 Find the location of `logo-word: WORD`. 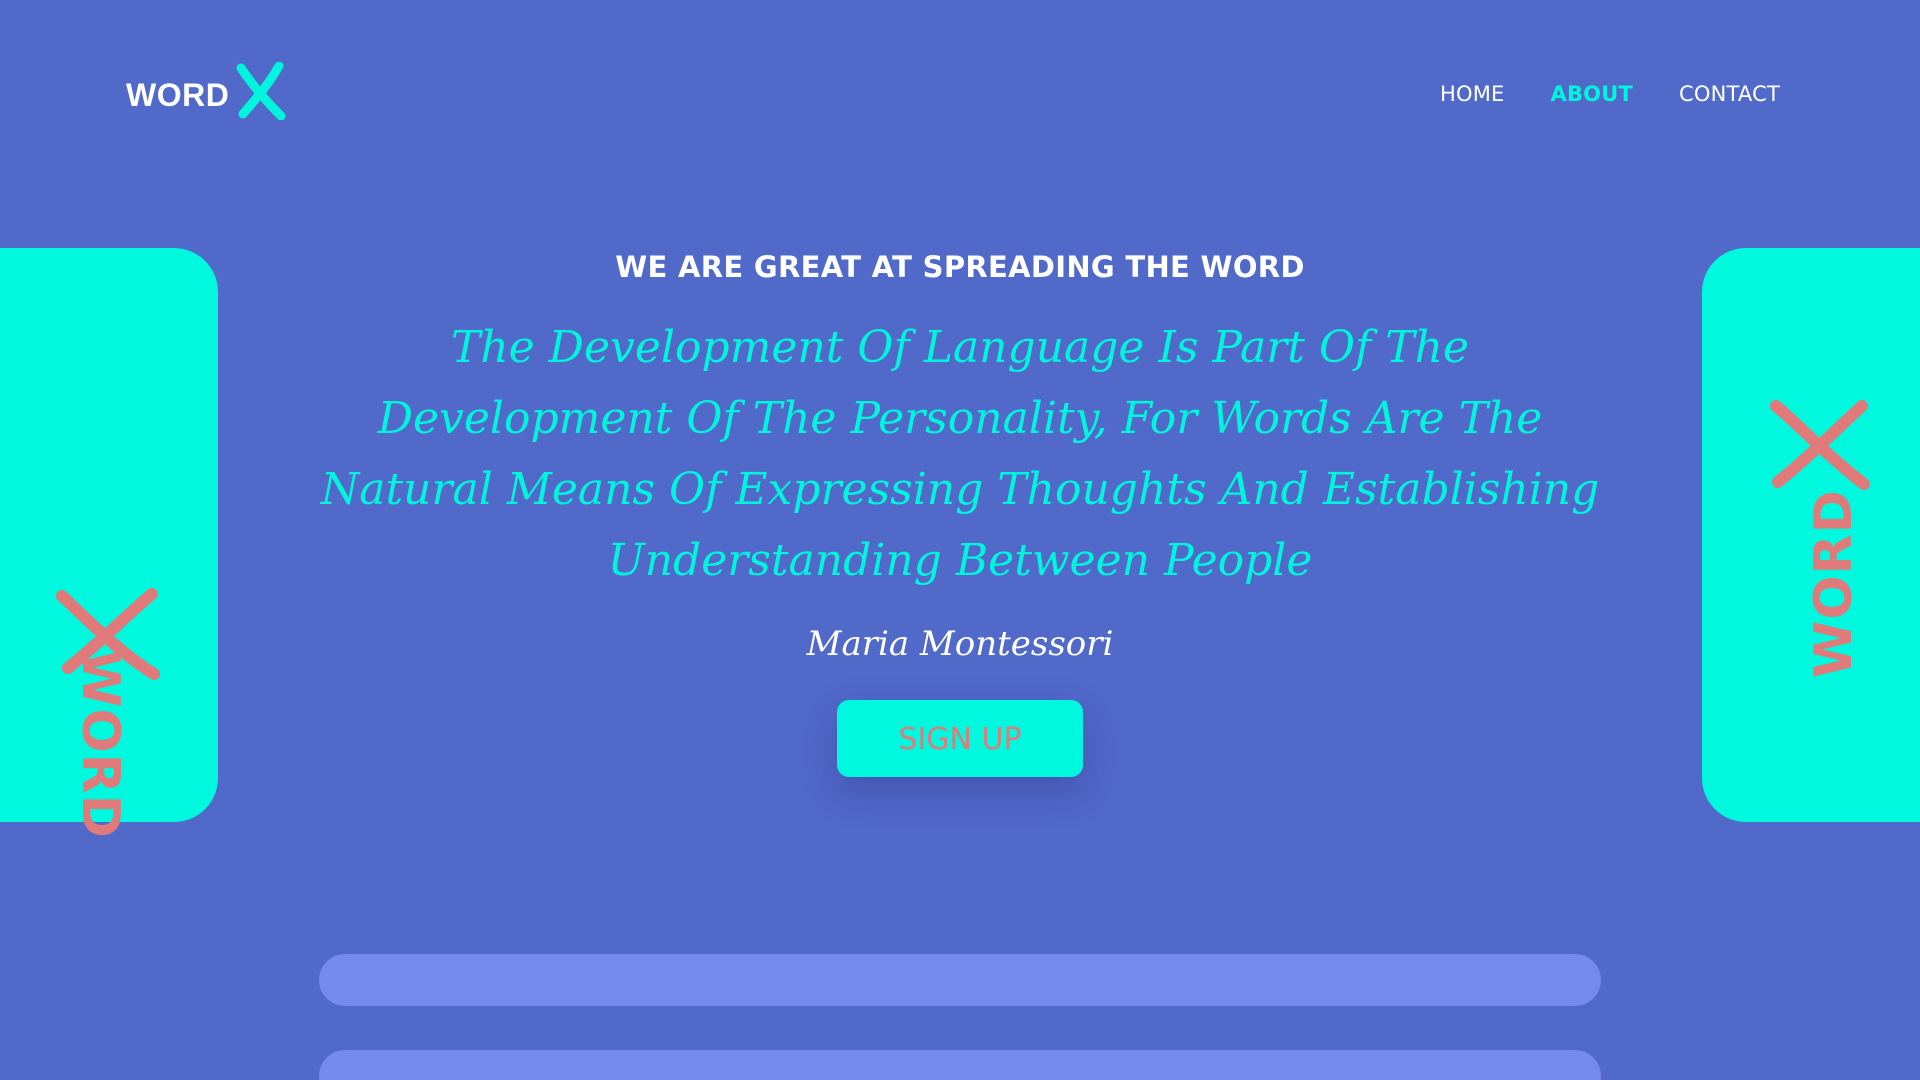

logo-word: WORD is located at coordinates (178, 94).